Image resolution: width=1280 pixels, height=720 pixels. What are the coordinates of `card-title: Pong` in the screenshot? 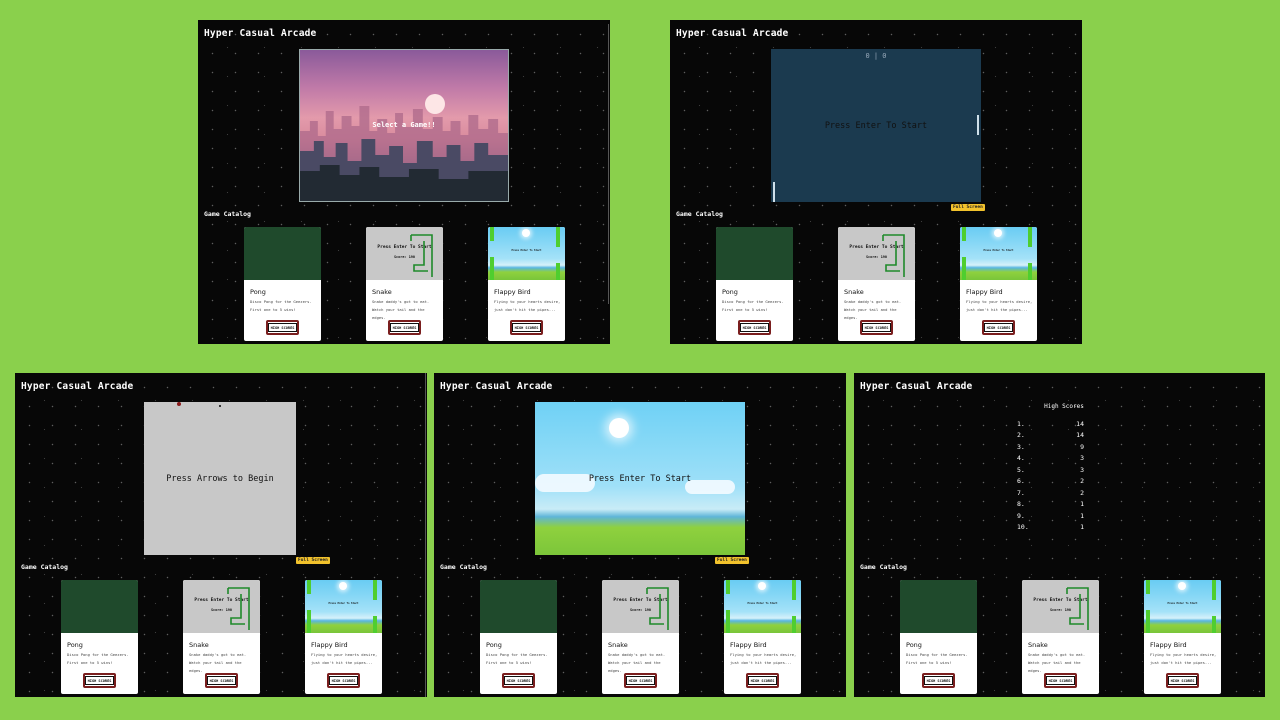 It's located at (730, 292).